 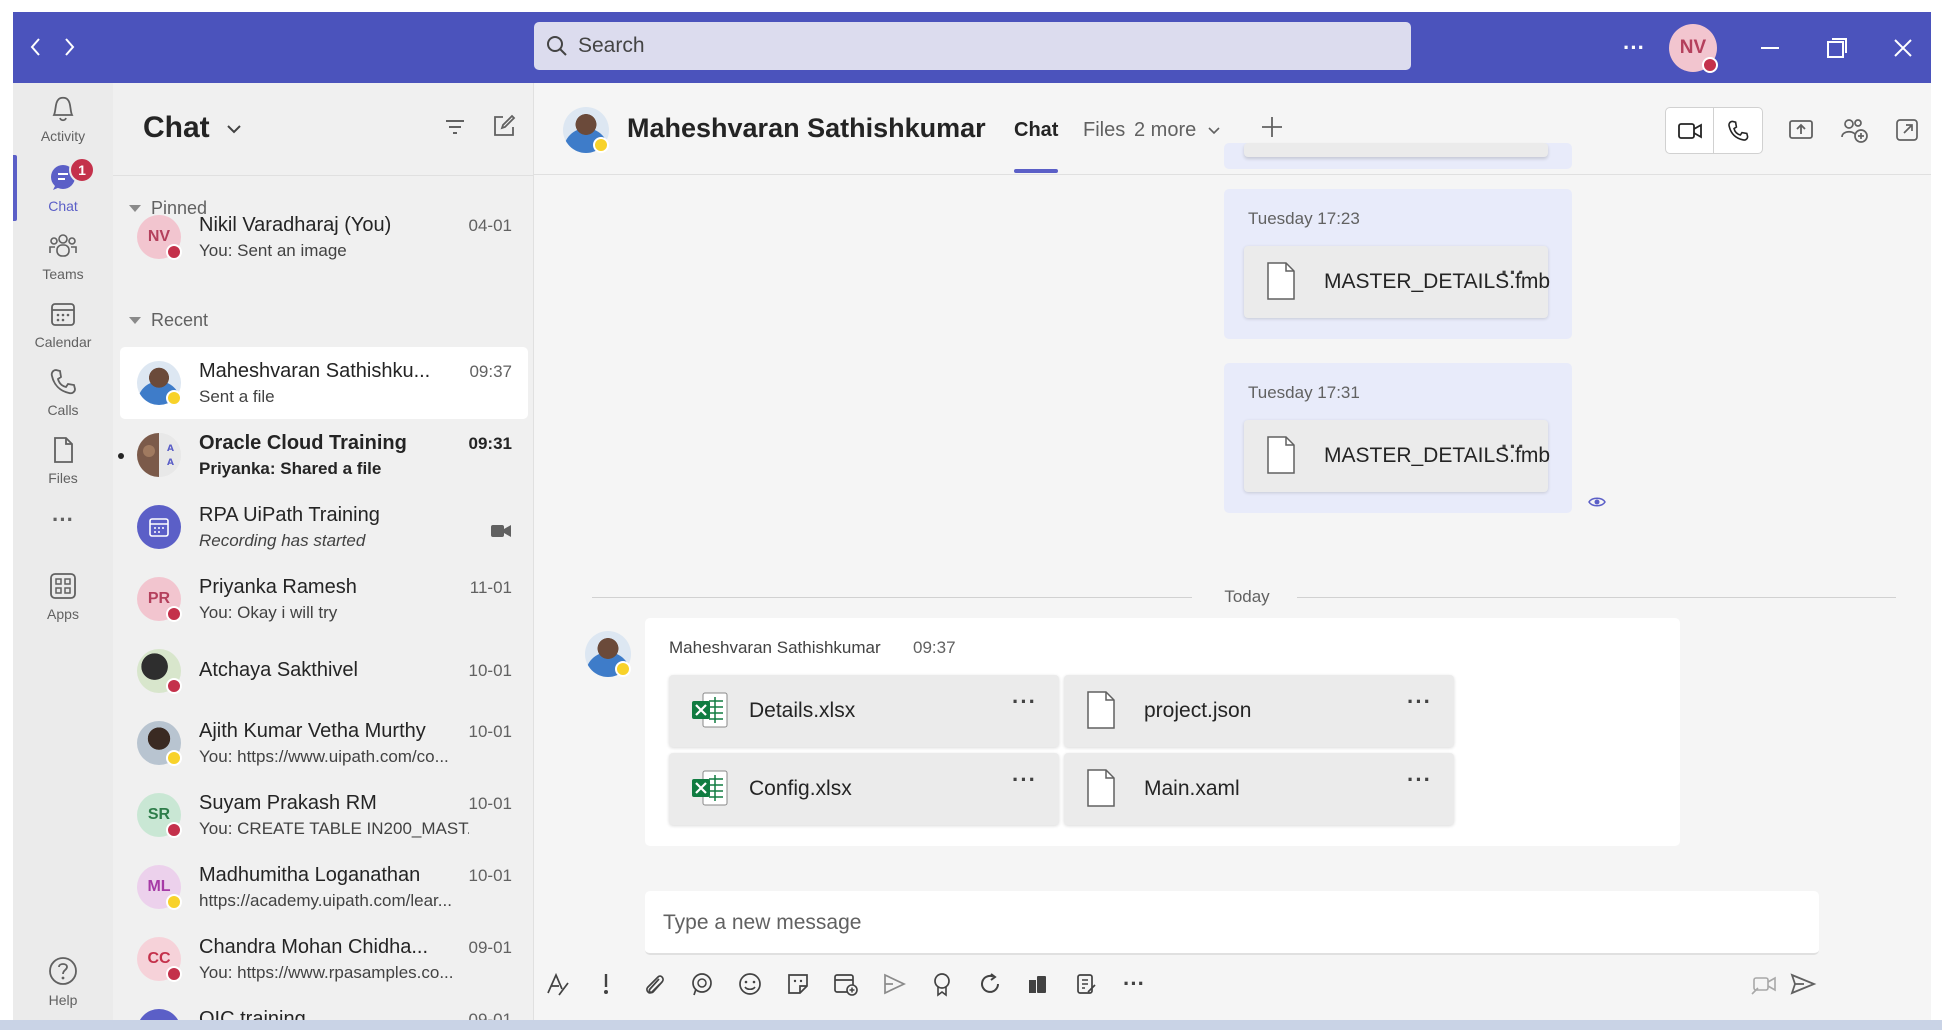 What do you see at coordinates (324, 1007) in the screenshot?
I see `chat-item-oic-training: OIC training 09-01` at bounding box center [324, 1007].